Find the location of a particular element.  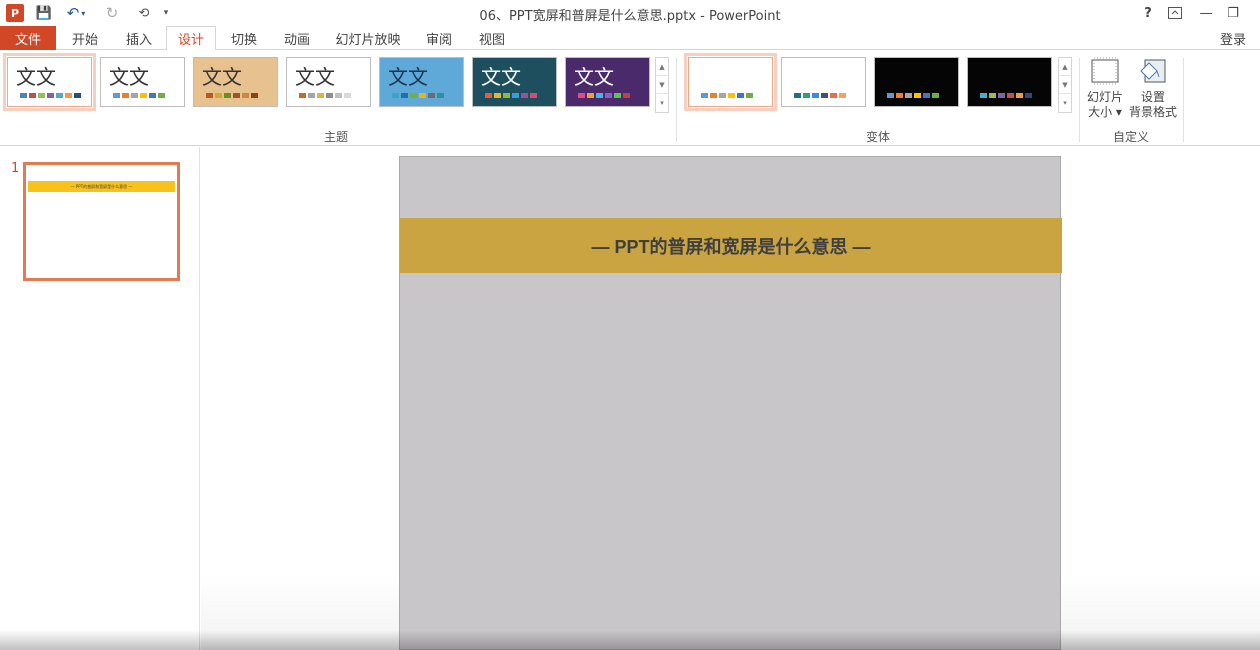

variants-scroll-down-icon: ▼ is located at coordinates (1065, 85).